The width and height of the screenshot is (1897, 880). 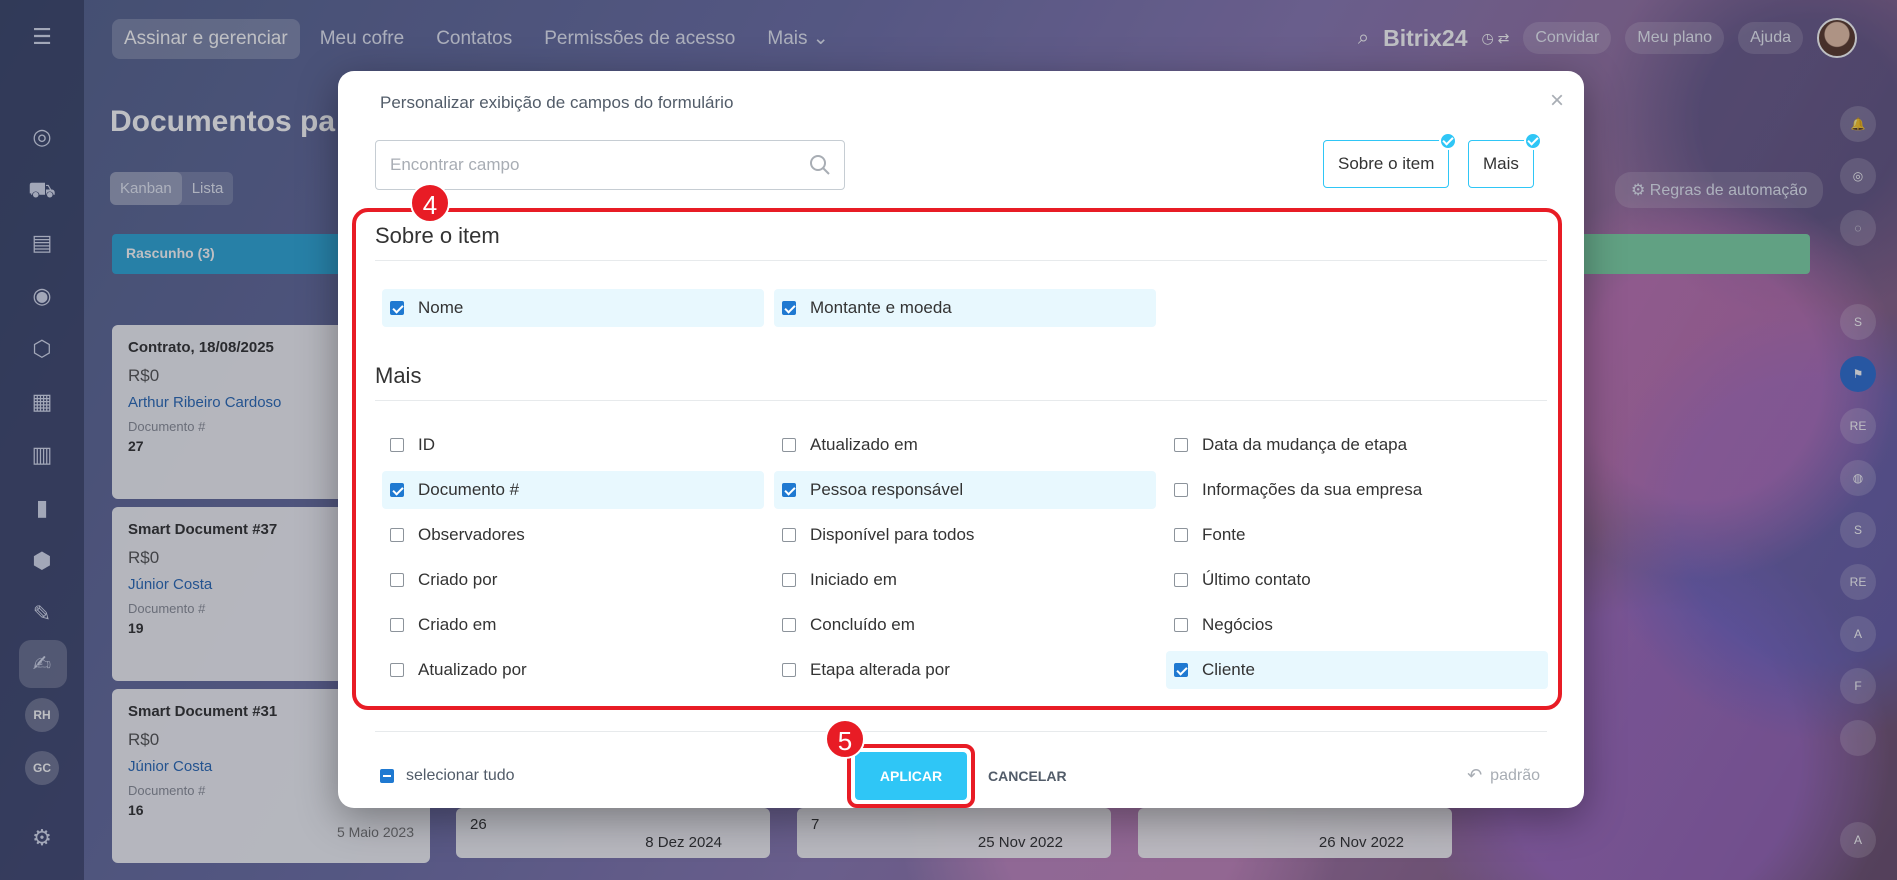 I want to click on field-label: Iniciado em, so click(x=853, y=579).